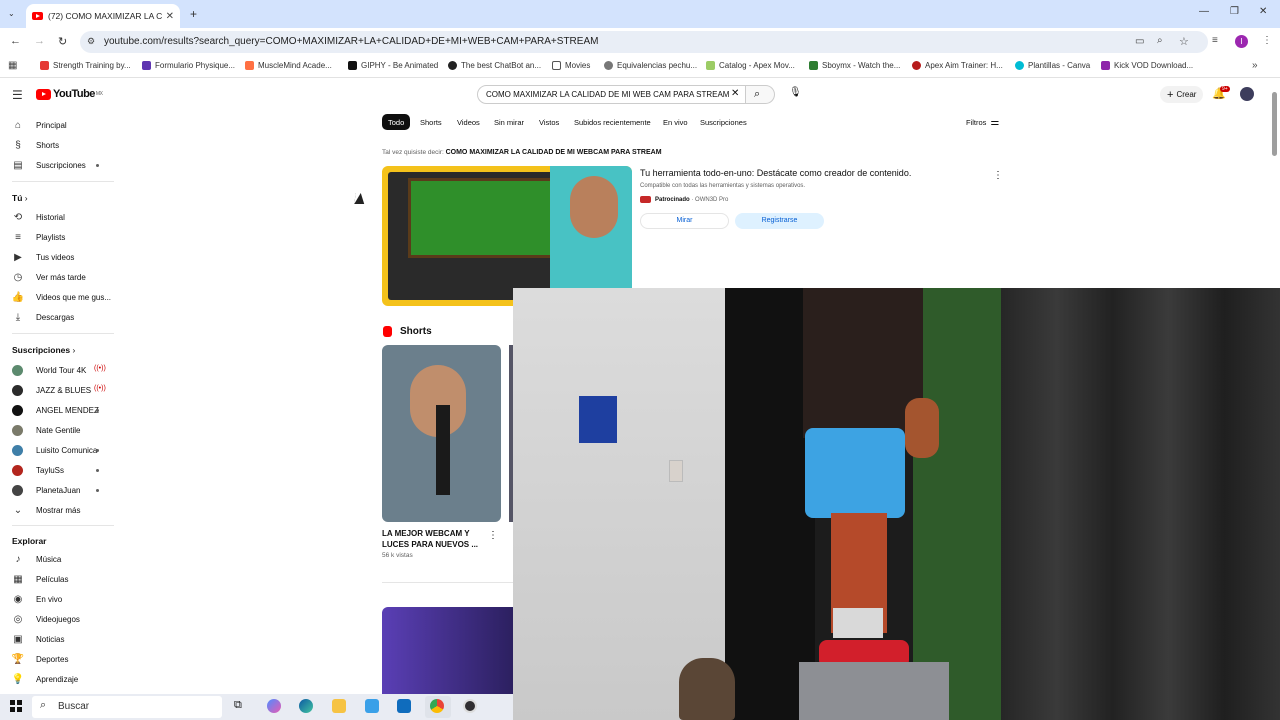  Describe the element at coordinates (396, 122) in the screenshot. I see `chip-all: Todo` at that location.